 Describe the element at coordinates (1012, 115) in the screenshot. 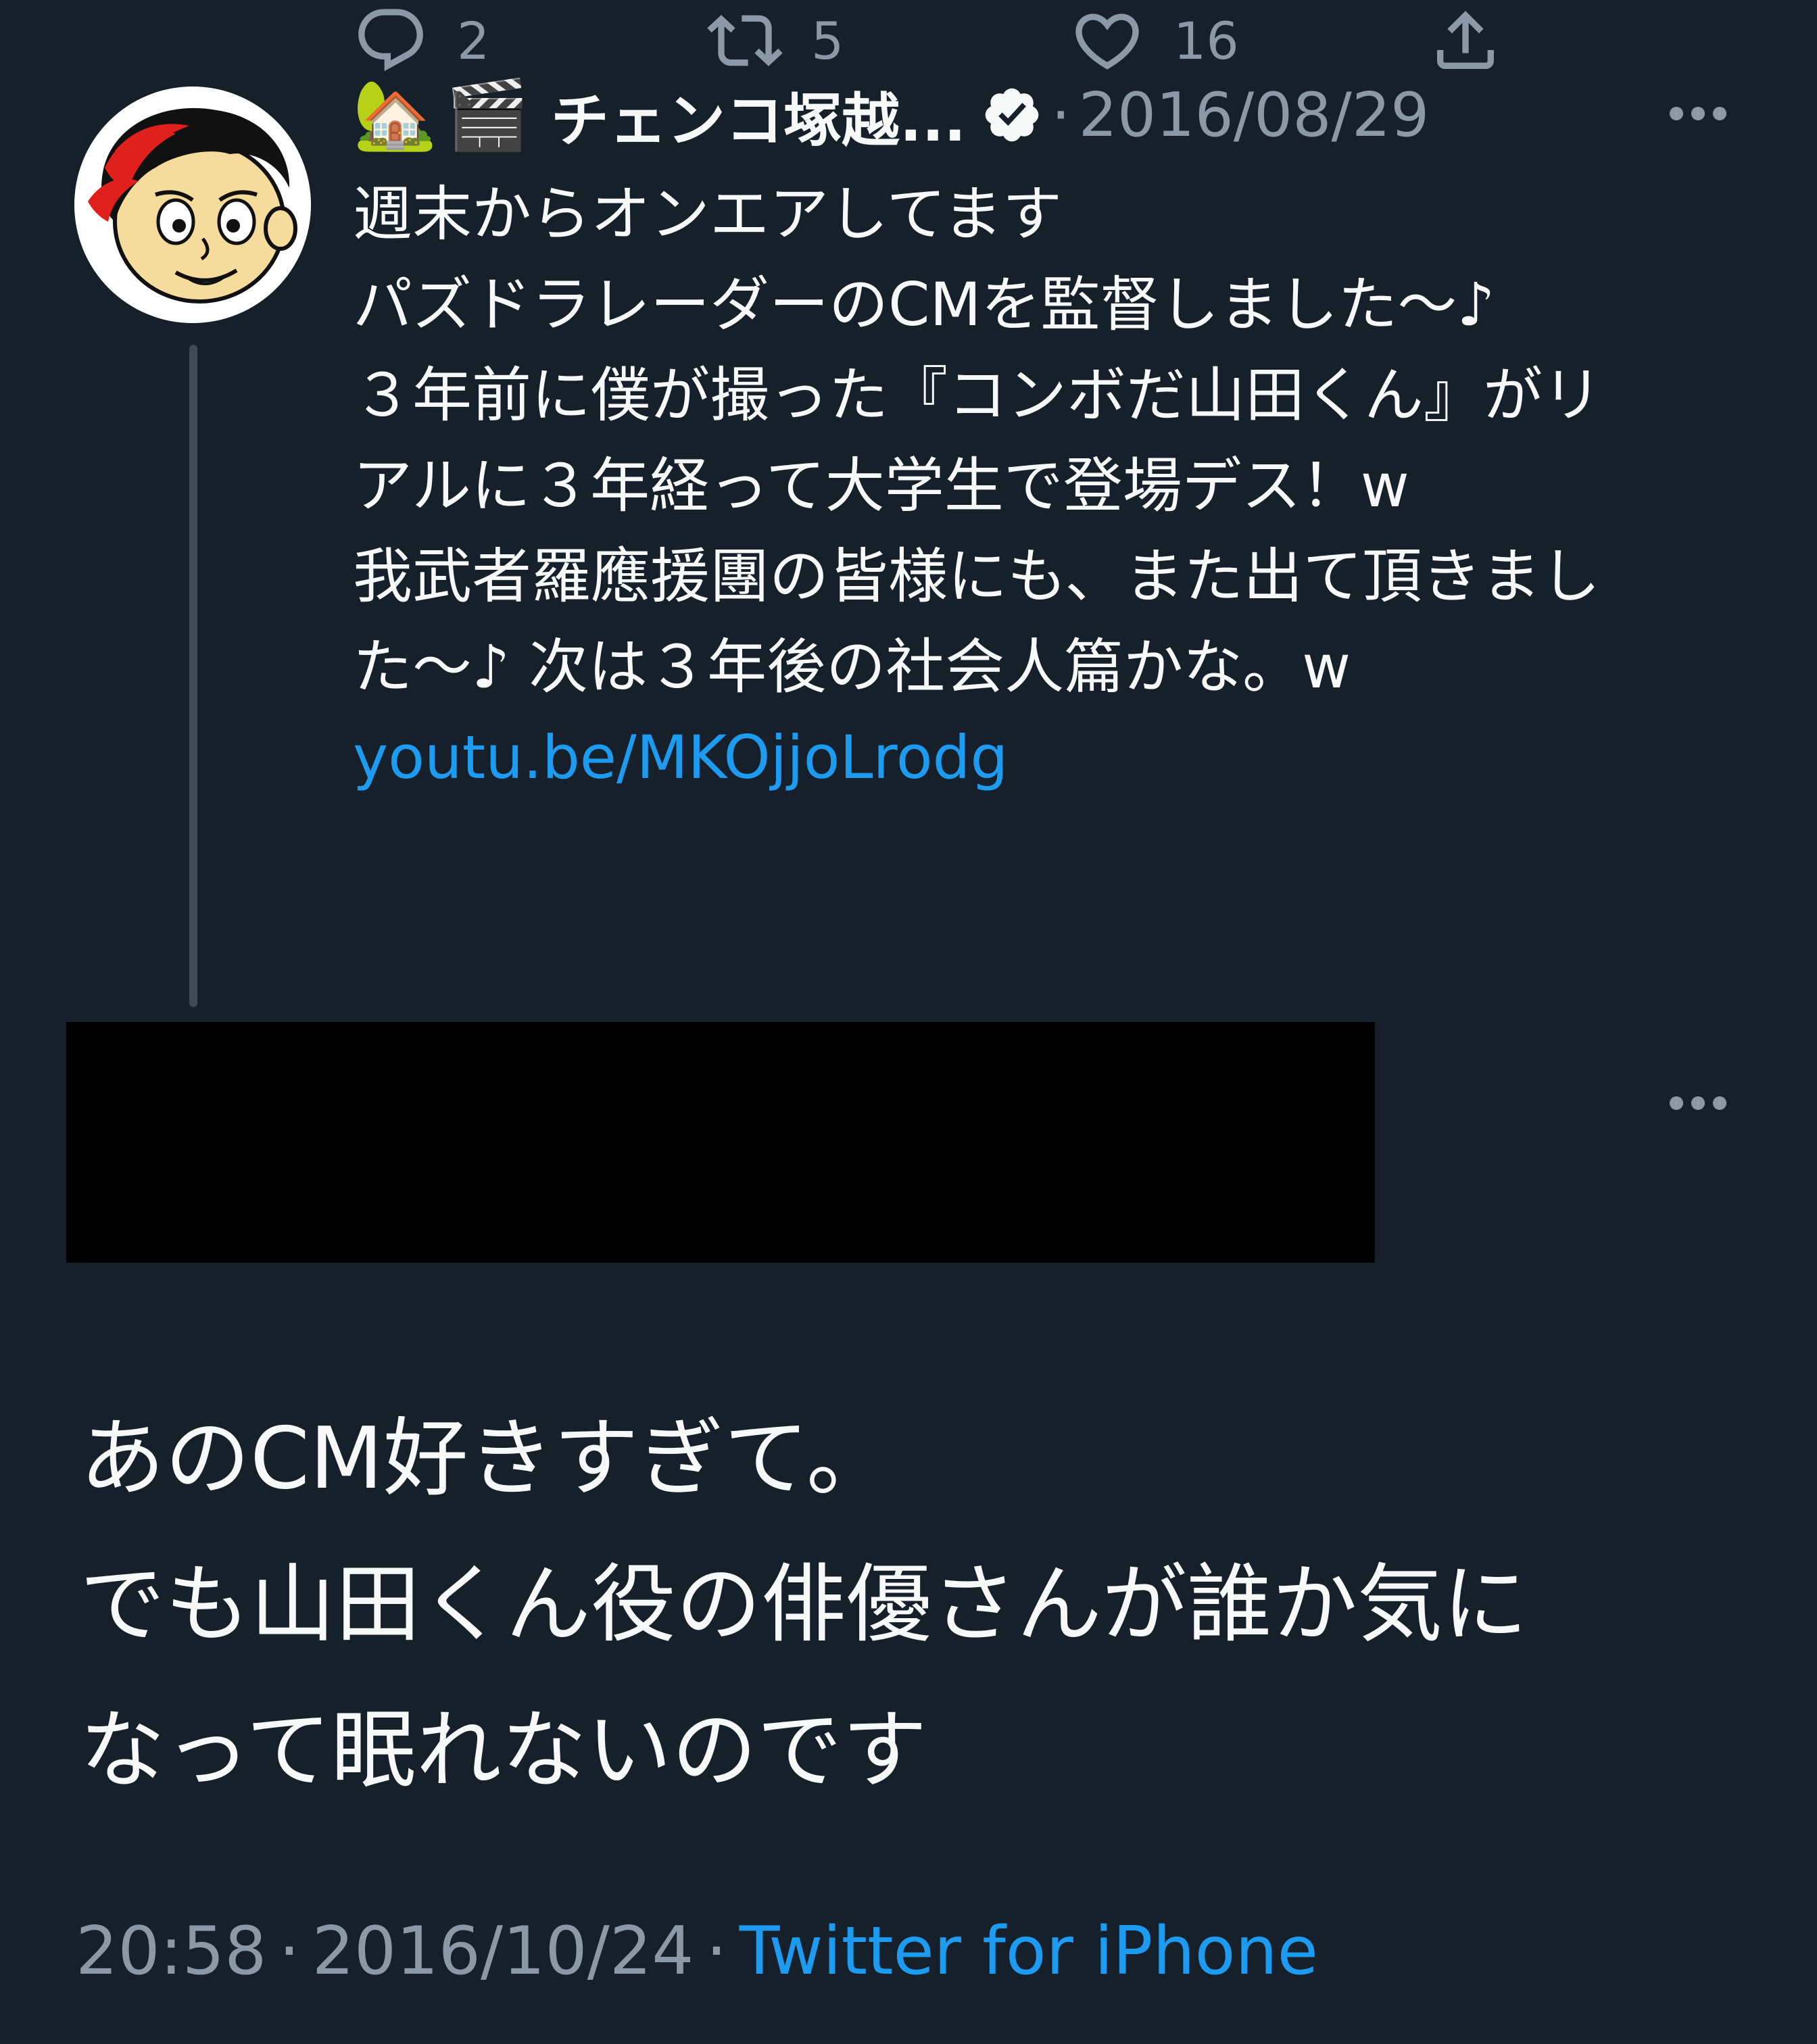

I see `verified-badge-icon` at that location.